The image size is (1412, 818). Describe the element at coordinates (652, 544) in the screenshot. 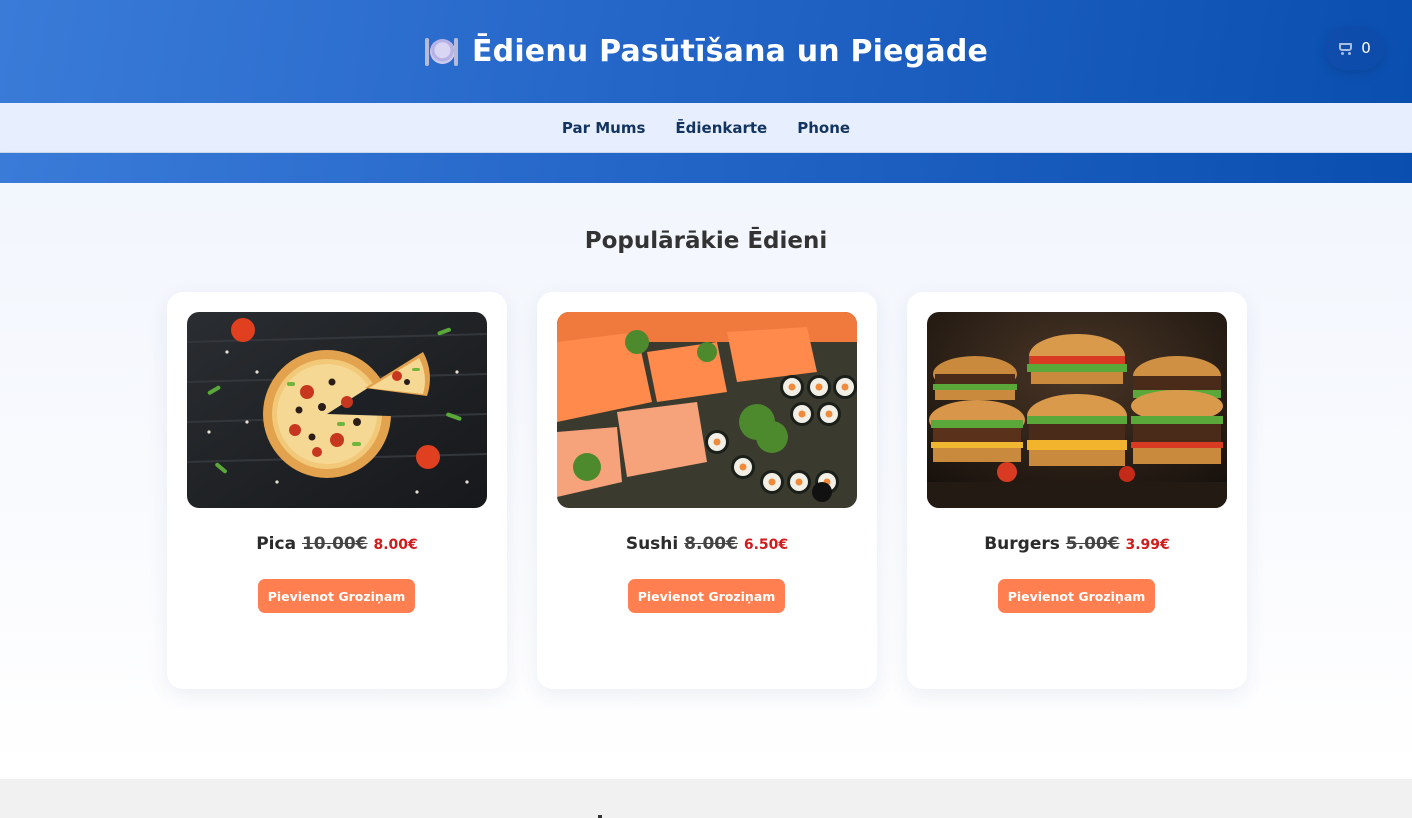

I see `product-name: Sushi` at that location.